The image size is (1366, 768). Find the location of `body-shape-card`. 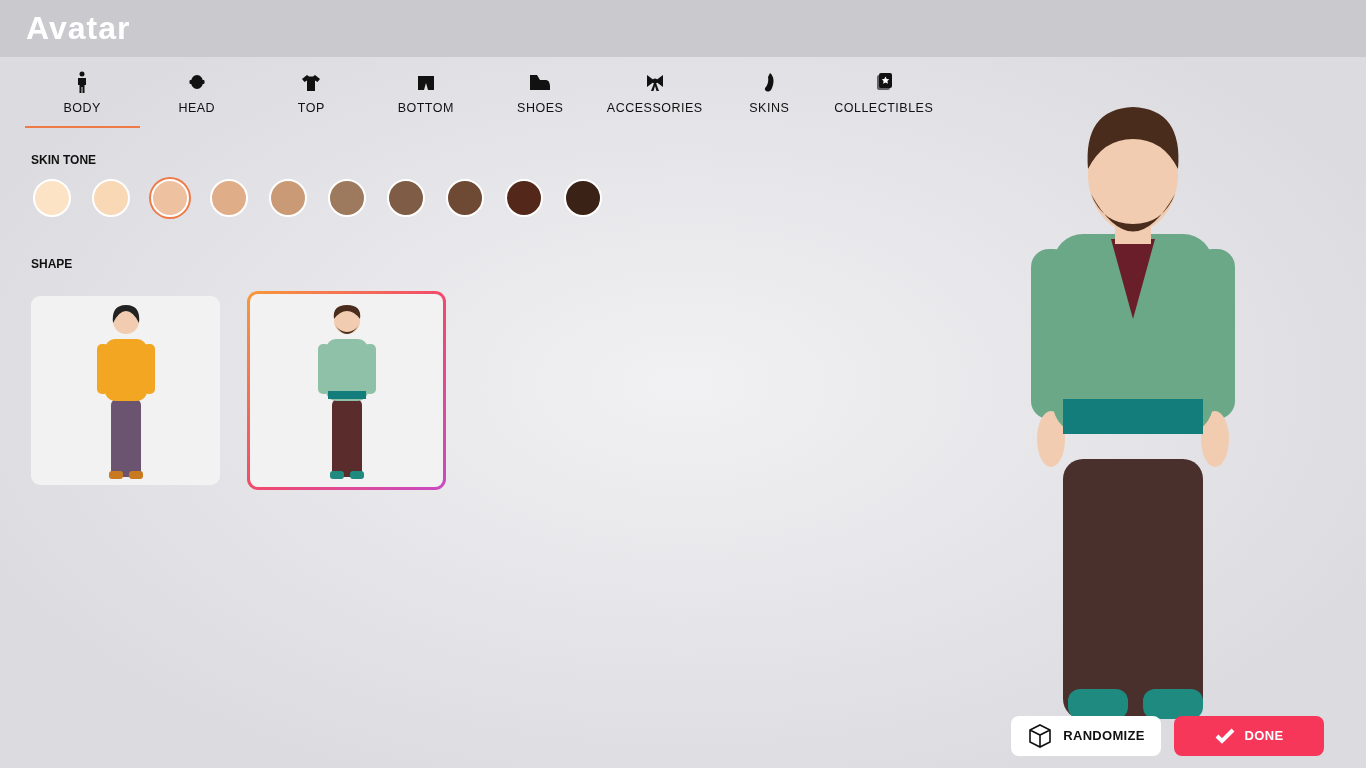

body-shape-card is located at coordinates (125, 390).